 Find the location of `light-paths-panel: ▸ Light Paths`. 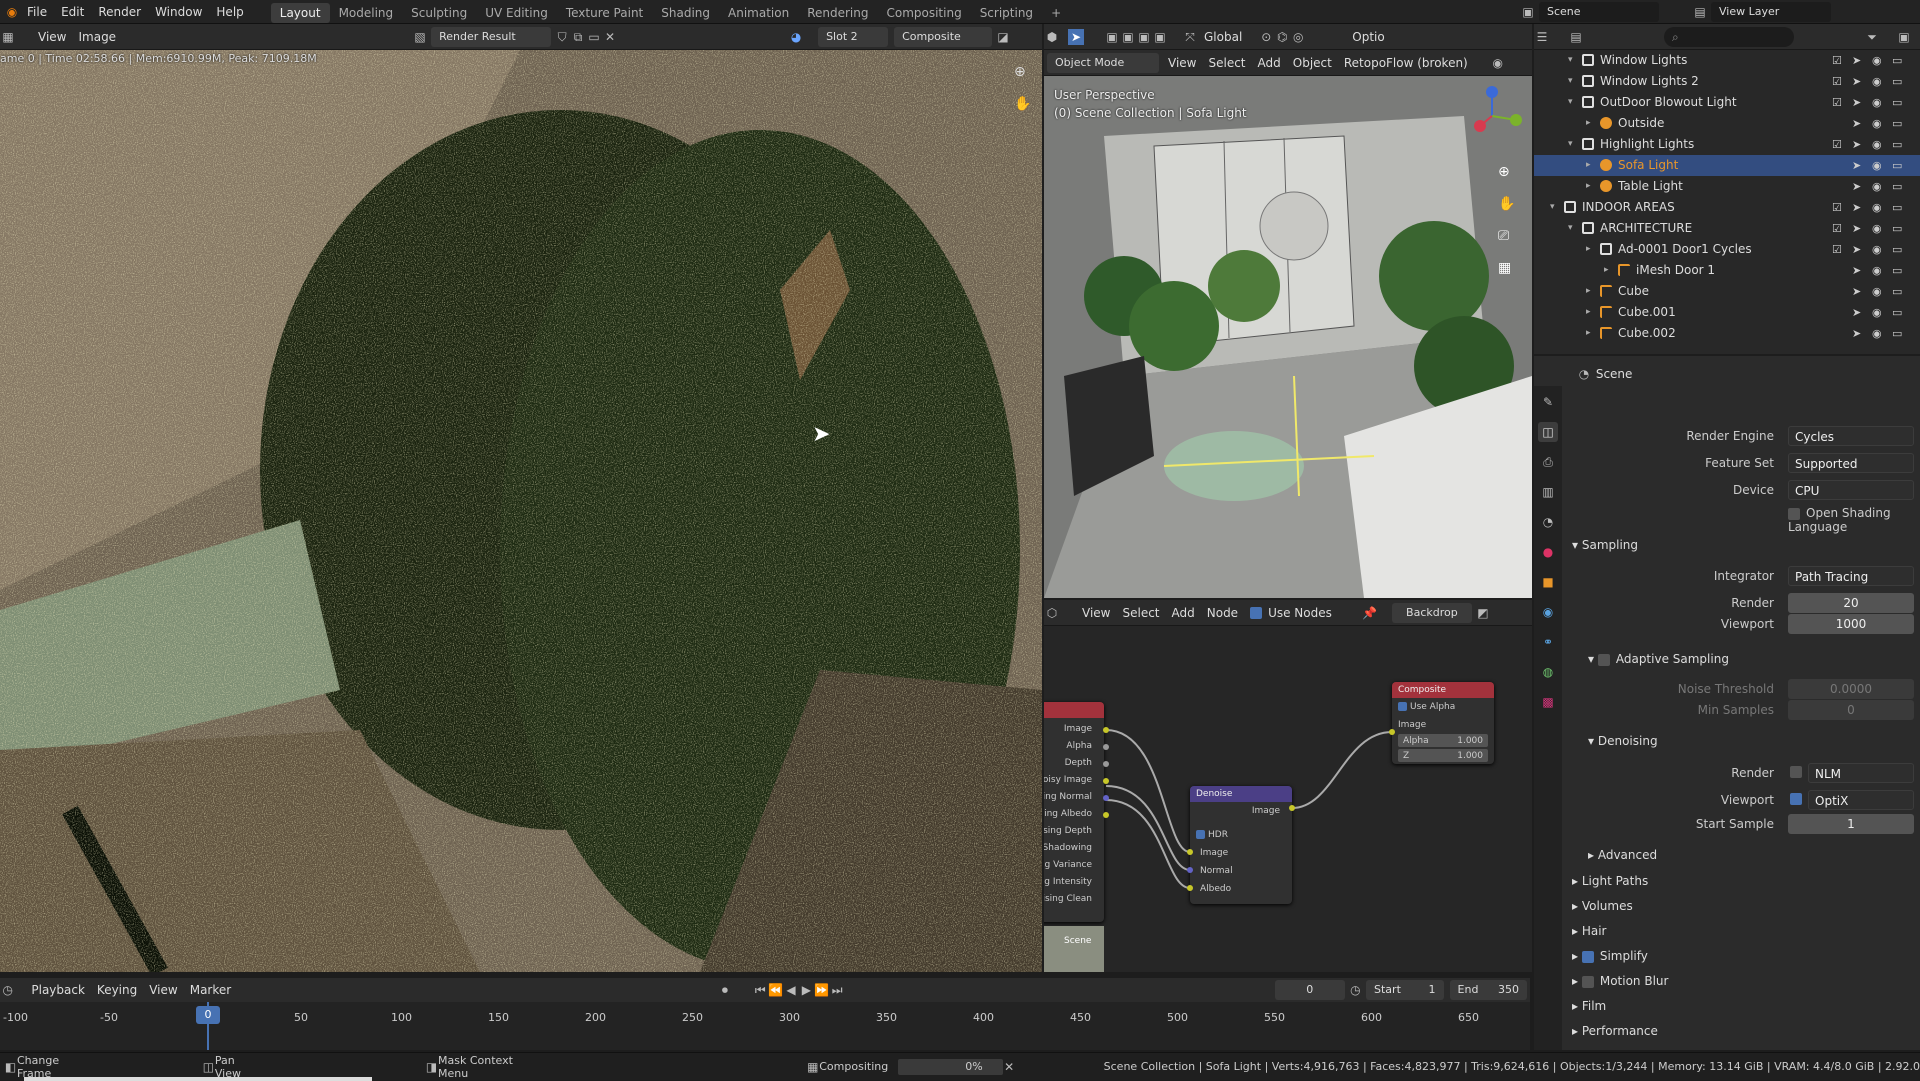

light-paths-panel: ▸ Light Paths is located at coordinates (1610, 881).